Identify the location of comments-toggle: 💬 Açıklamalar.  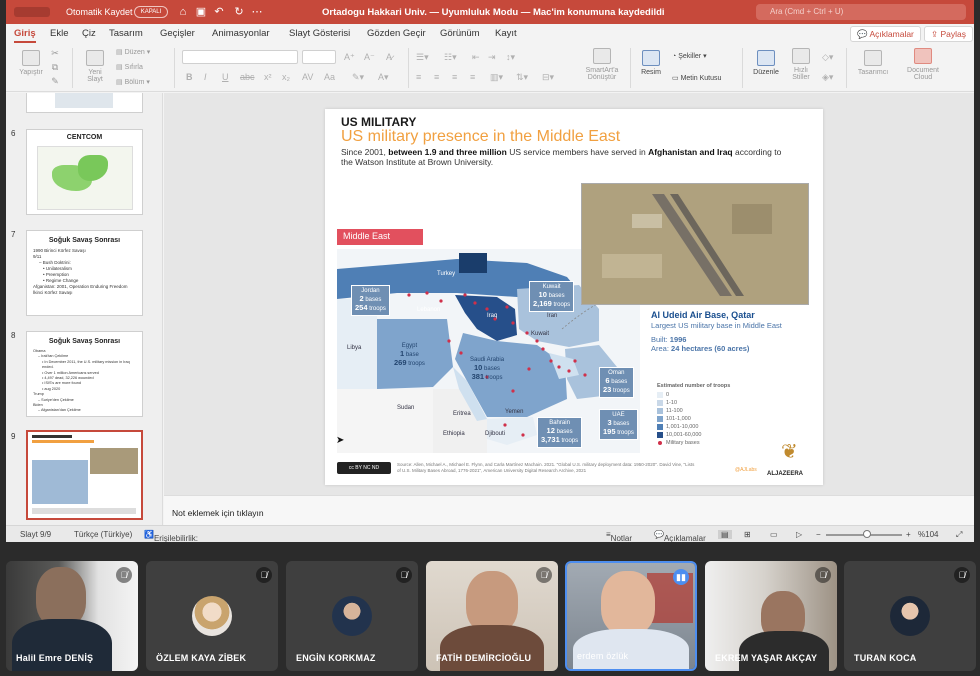
(680, 536).